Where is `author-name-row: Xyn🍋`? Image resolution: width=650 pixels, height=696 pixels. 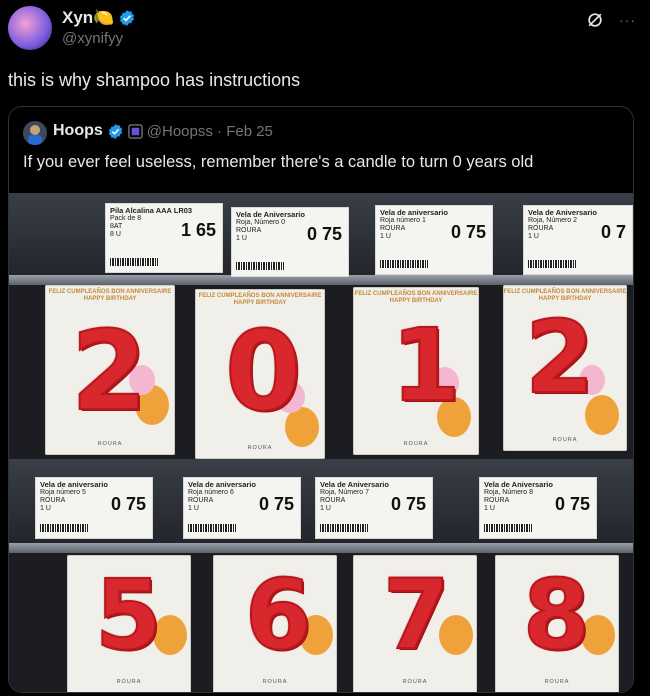
author-name-row: Xyn🍋 is located at coordinates (99, 18).